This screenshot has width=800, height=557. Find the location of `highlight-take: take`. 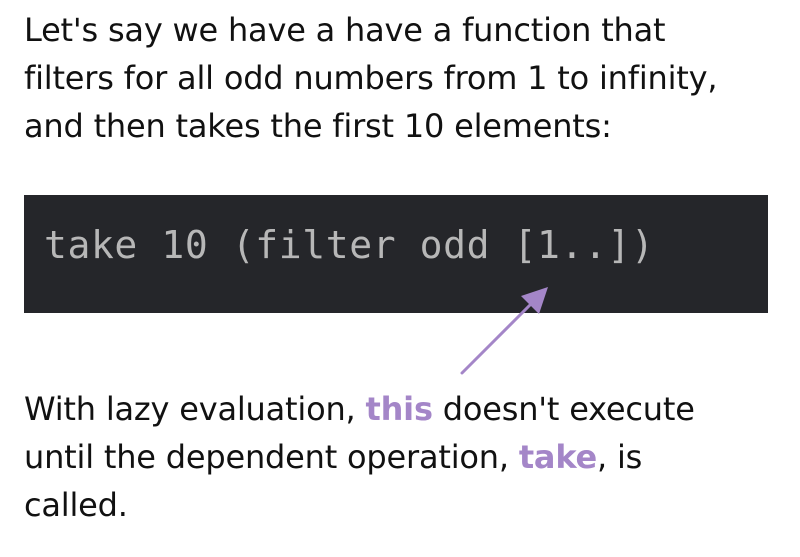

highlight-take: take is located at coordinates (558, 457).